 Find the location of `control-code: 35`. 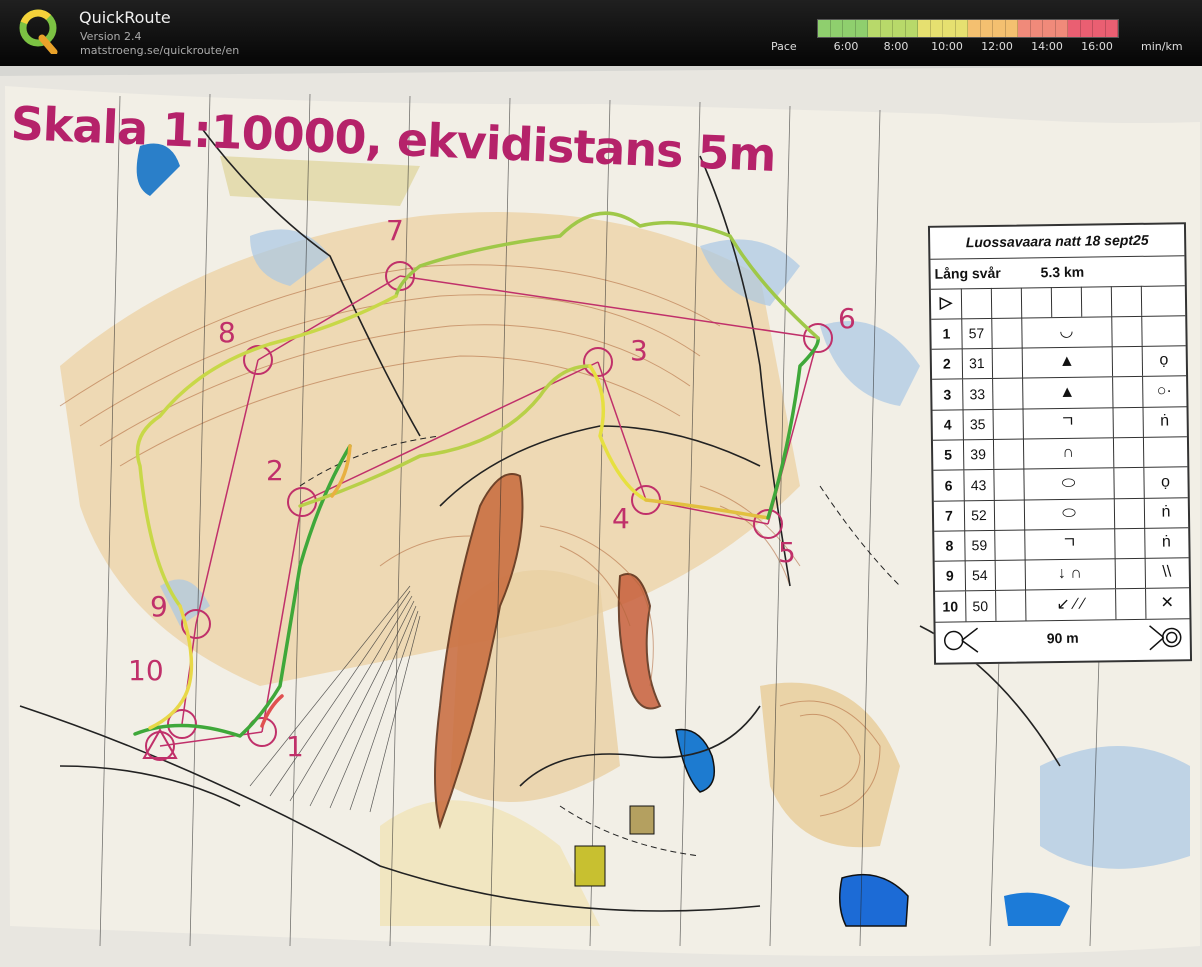

control-code: 35 is located at coordinates (978, 424).